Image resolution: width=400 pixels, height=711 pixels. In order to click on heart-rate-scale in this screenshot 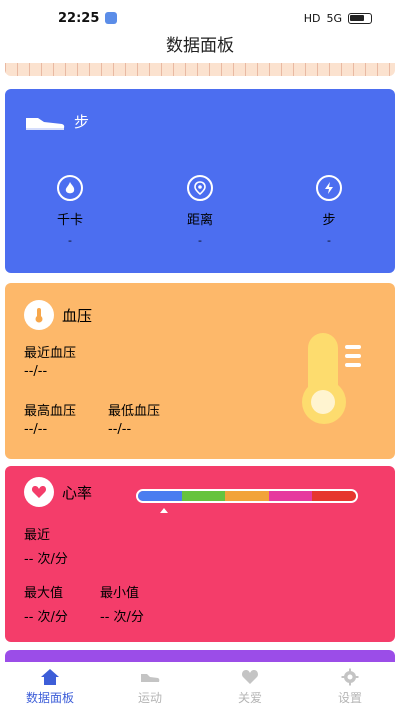, I will do `click(247, 496)`.